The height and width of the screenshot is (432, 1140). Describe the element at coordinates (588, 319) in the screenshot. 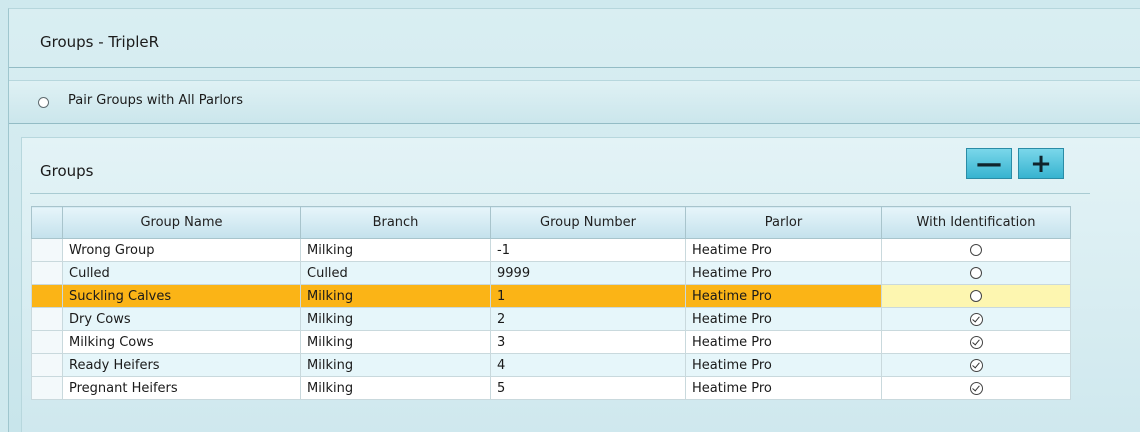

I see `group-number-cell: 2` at that location.